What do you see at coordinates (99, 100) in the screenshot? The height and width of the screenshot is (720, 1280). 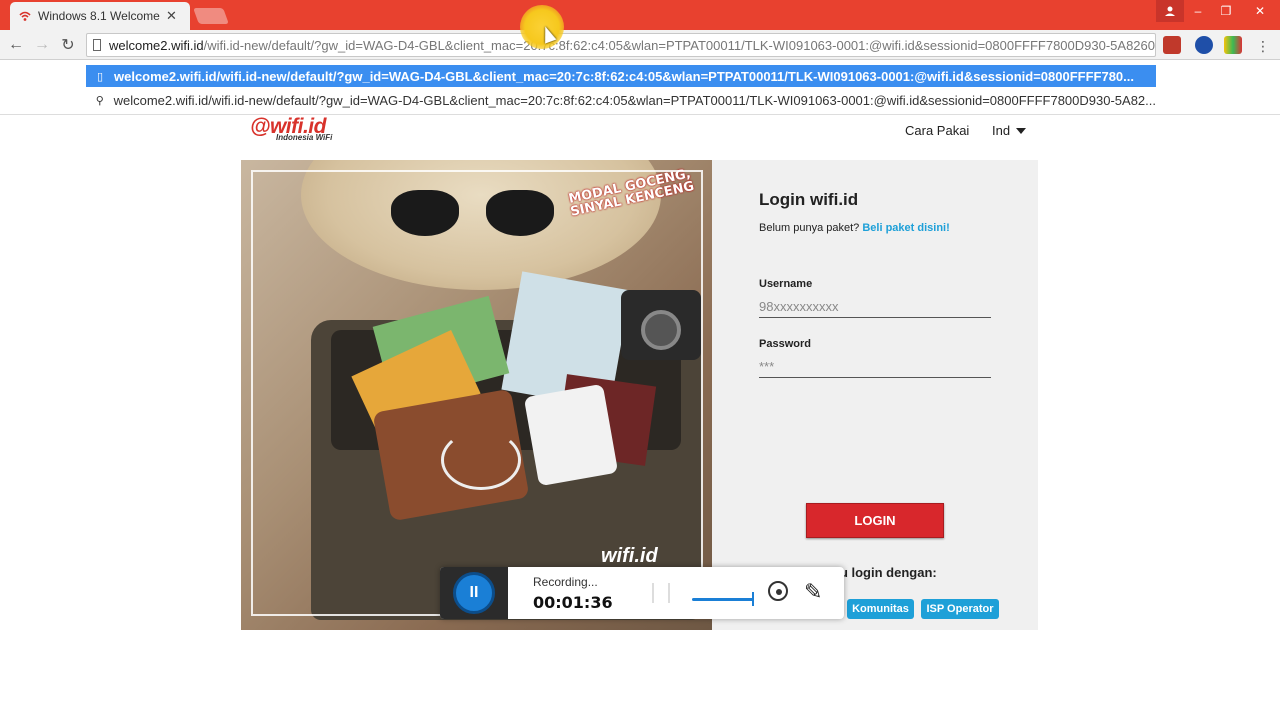 I see `search-icon: ⚲` at bounding box center [99, 100].